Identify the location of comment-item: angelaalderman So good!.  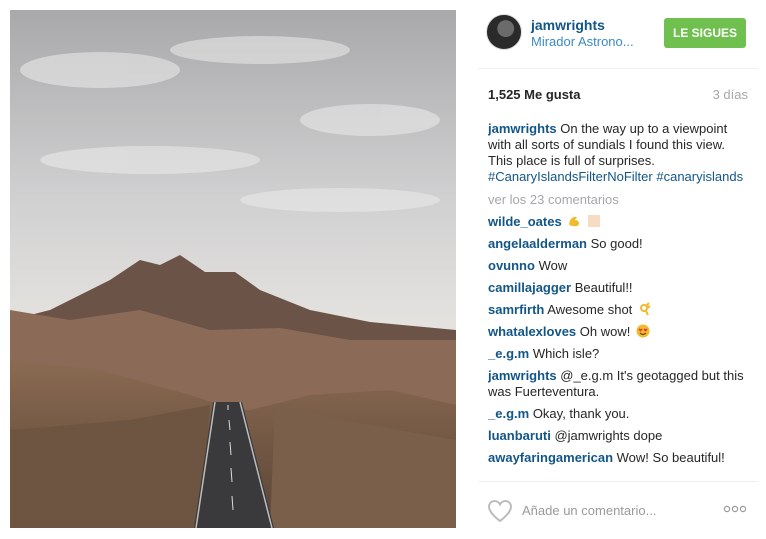
(619, 244).